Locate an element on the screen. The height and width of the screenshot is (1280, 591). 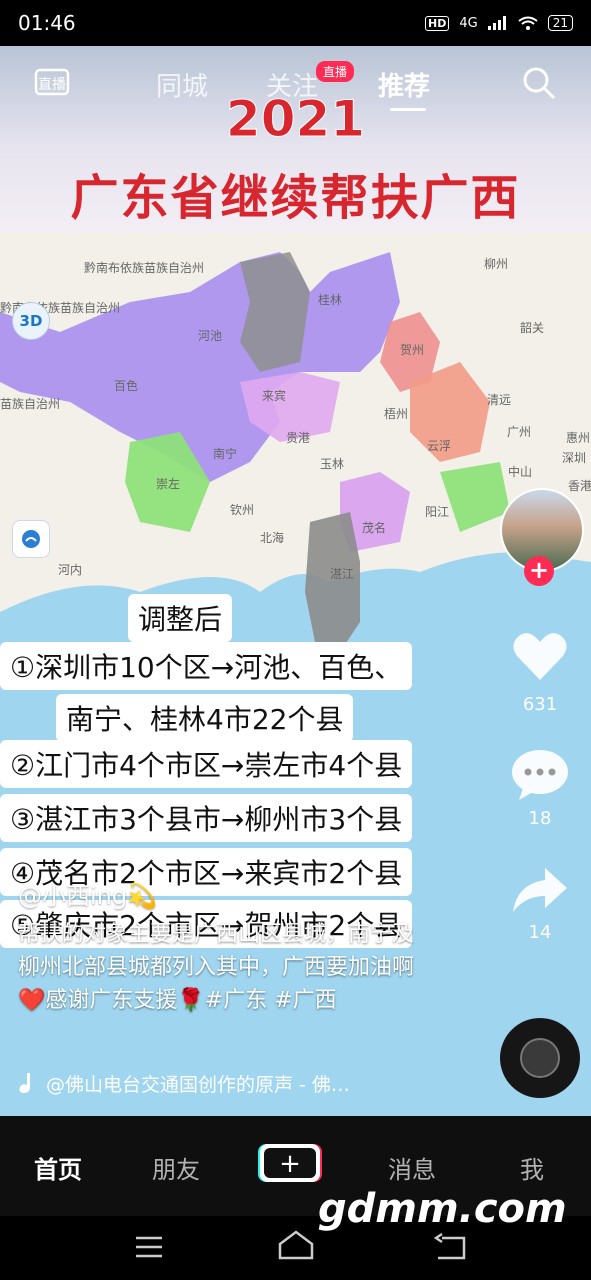
tab-friends: 朋友 is located at coordinates (176, 1167).